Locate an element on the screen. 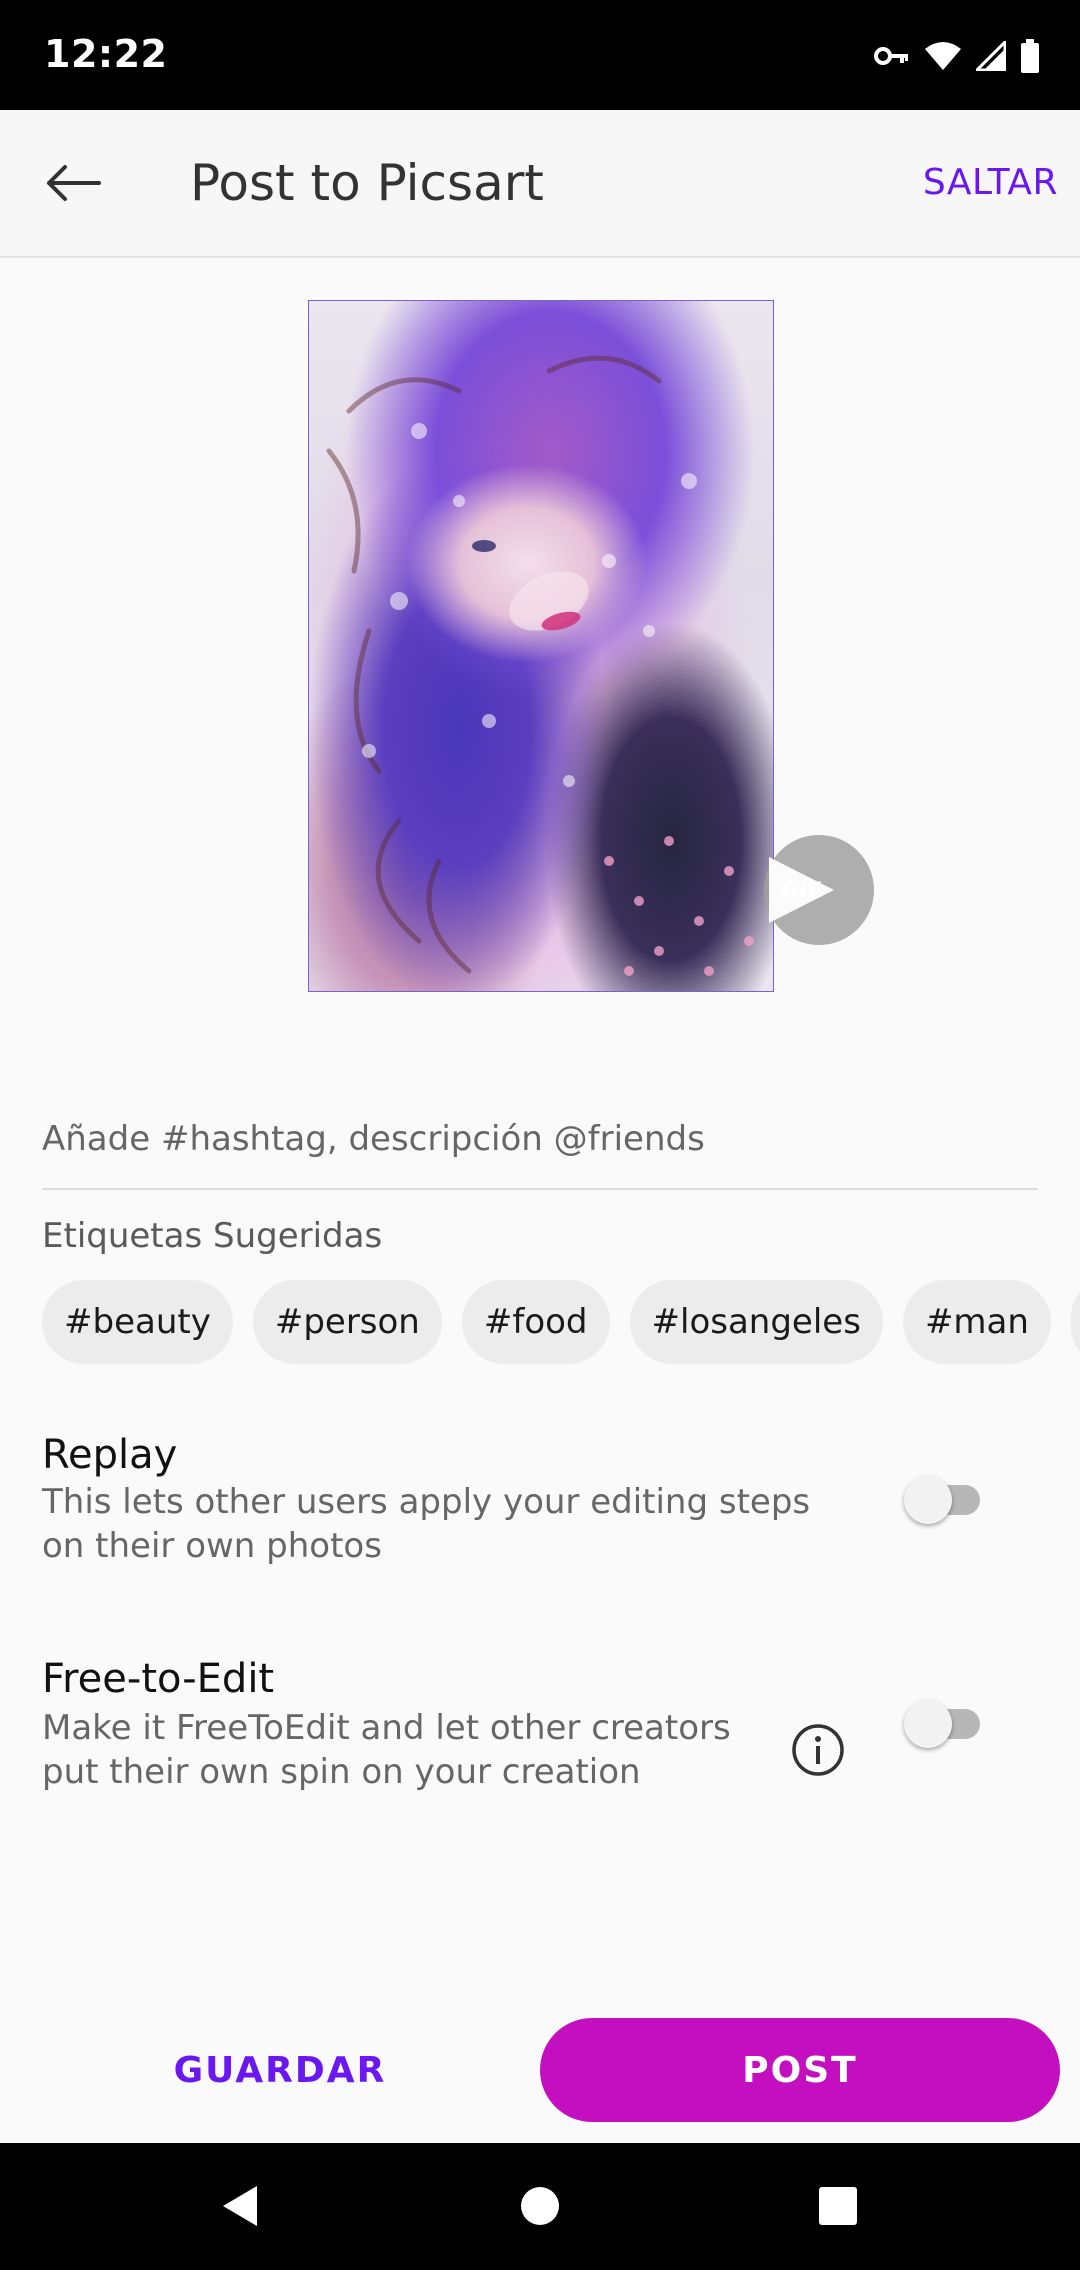  replay-title: Replay is located at coordinates (110, 1455).